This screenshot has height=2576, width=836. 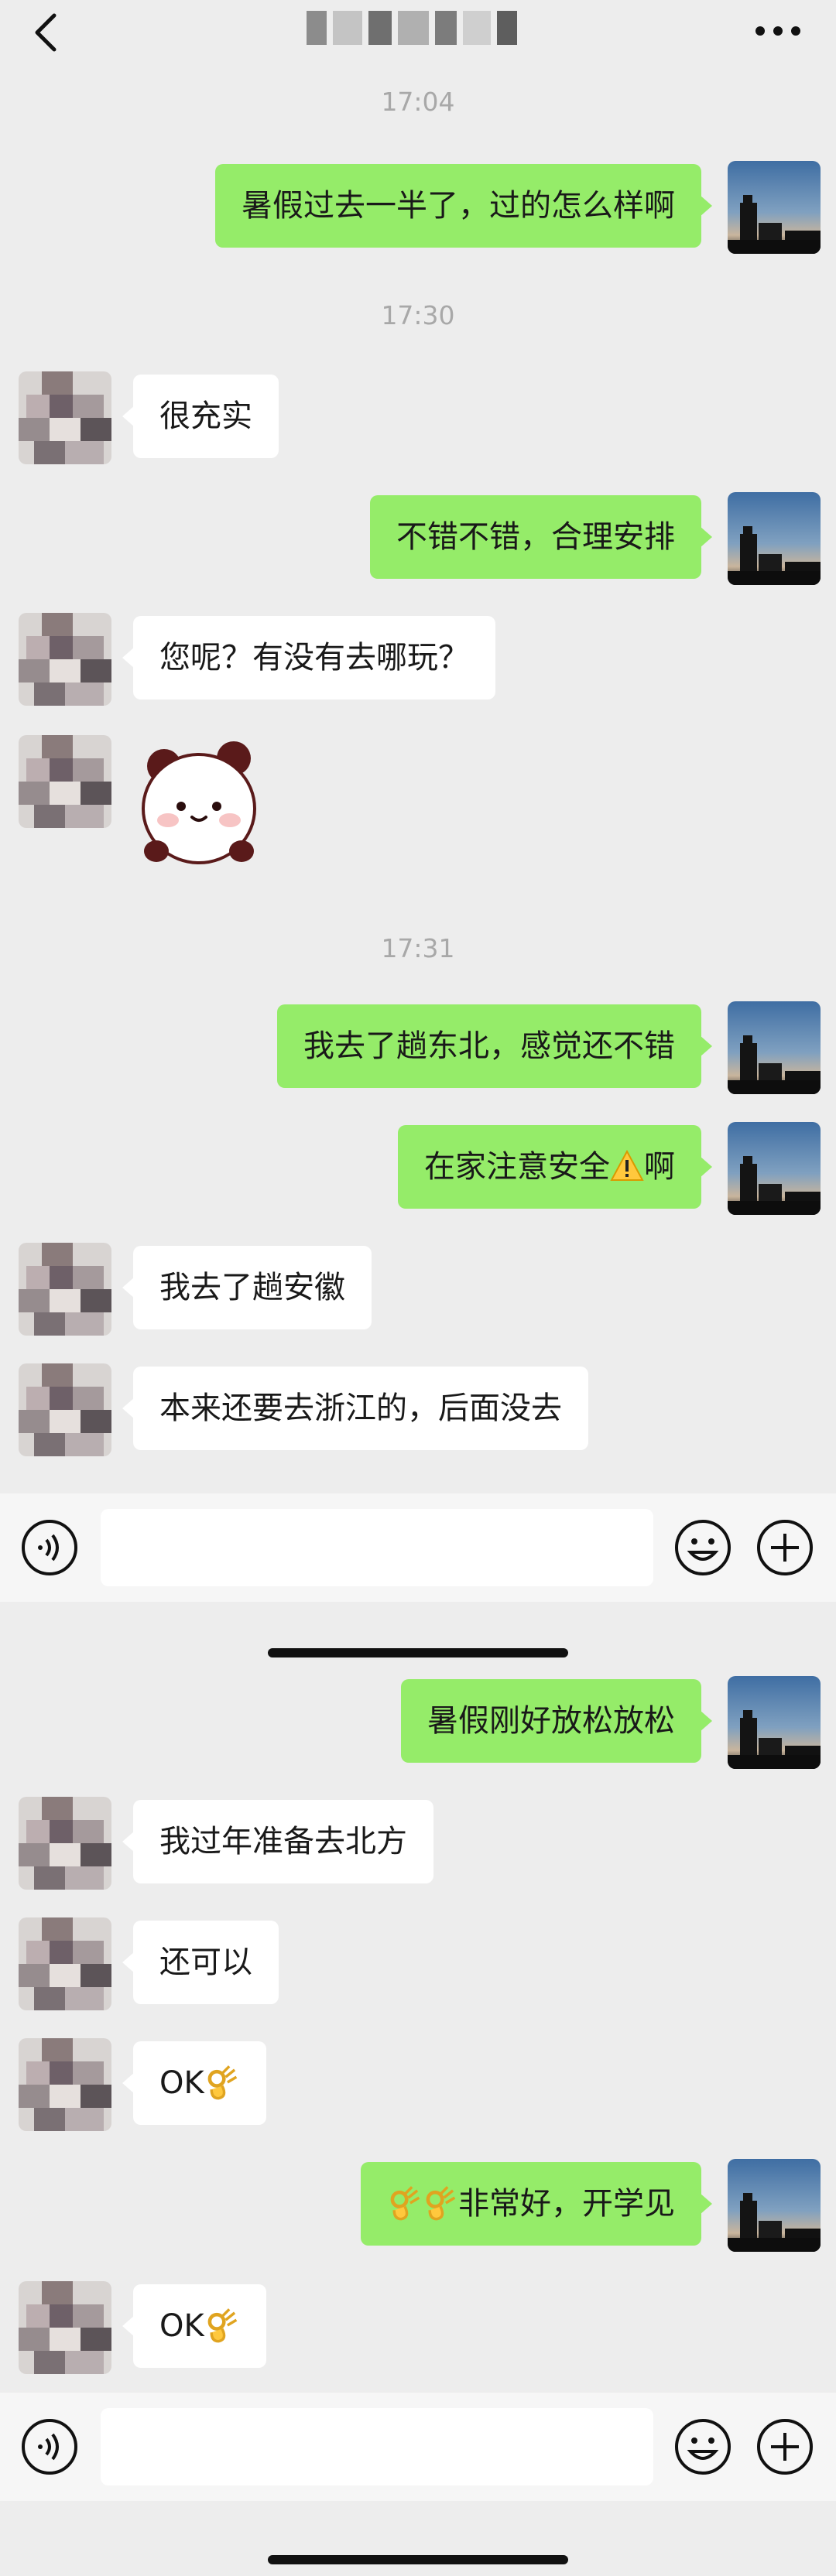 What do you see at coordinates (627, 1165) in the screenshot?
I see `warning-emoji-icon` at bounding box center [627, 1165].